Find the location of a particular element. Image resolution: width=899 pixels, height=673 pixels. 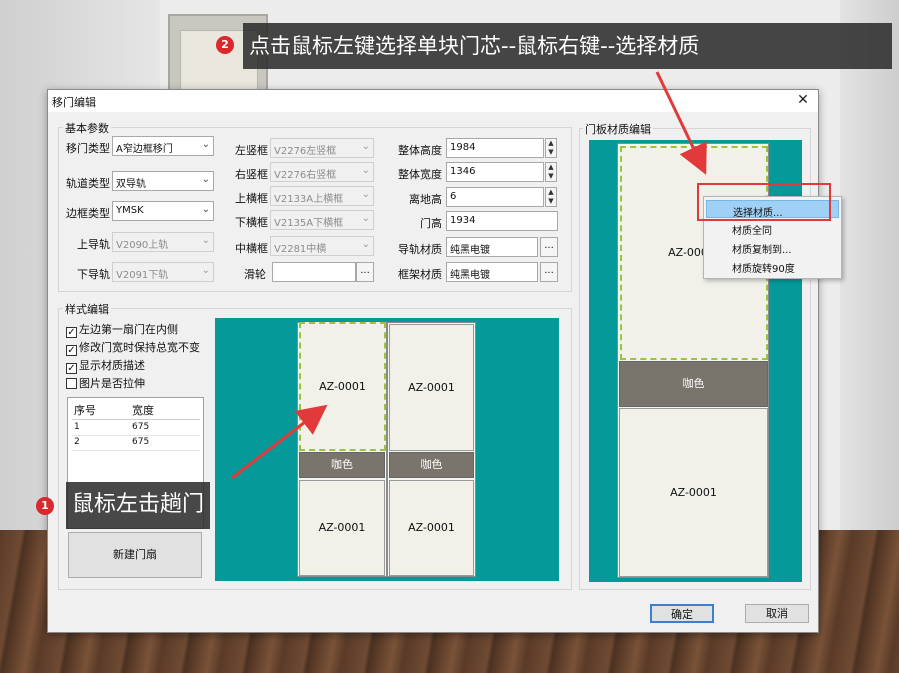

door-band-left: 咖色 is located at coordinates (342, 465).